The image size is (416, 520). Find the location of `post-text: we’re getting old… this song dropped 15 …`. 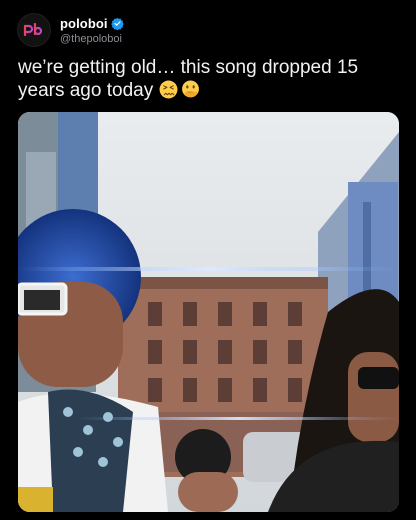

post-text: we’re getting old… this song dropped 15 … is located at coordinates (210, 79).